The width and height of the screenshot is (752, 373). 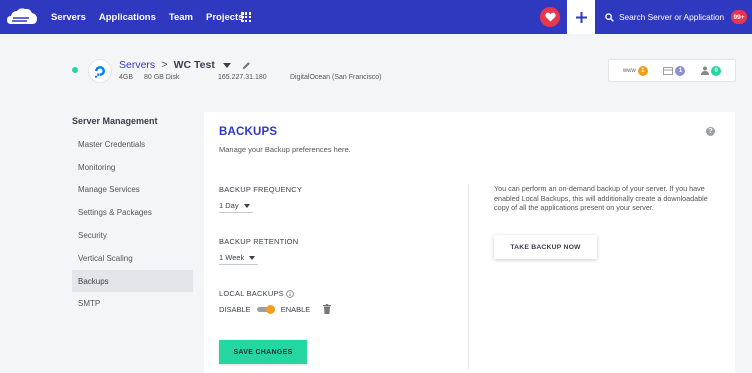 I want to click on favorite-button, so click(x=550, y=17).